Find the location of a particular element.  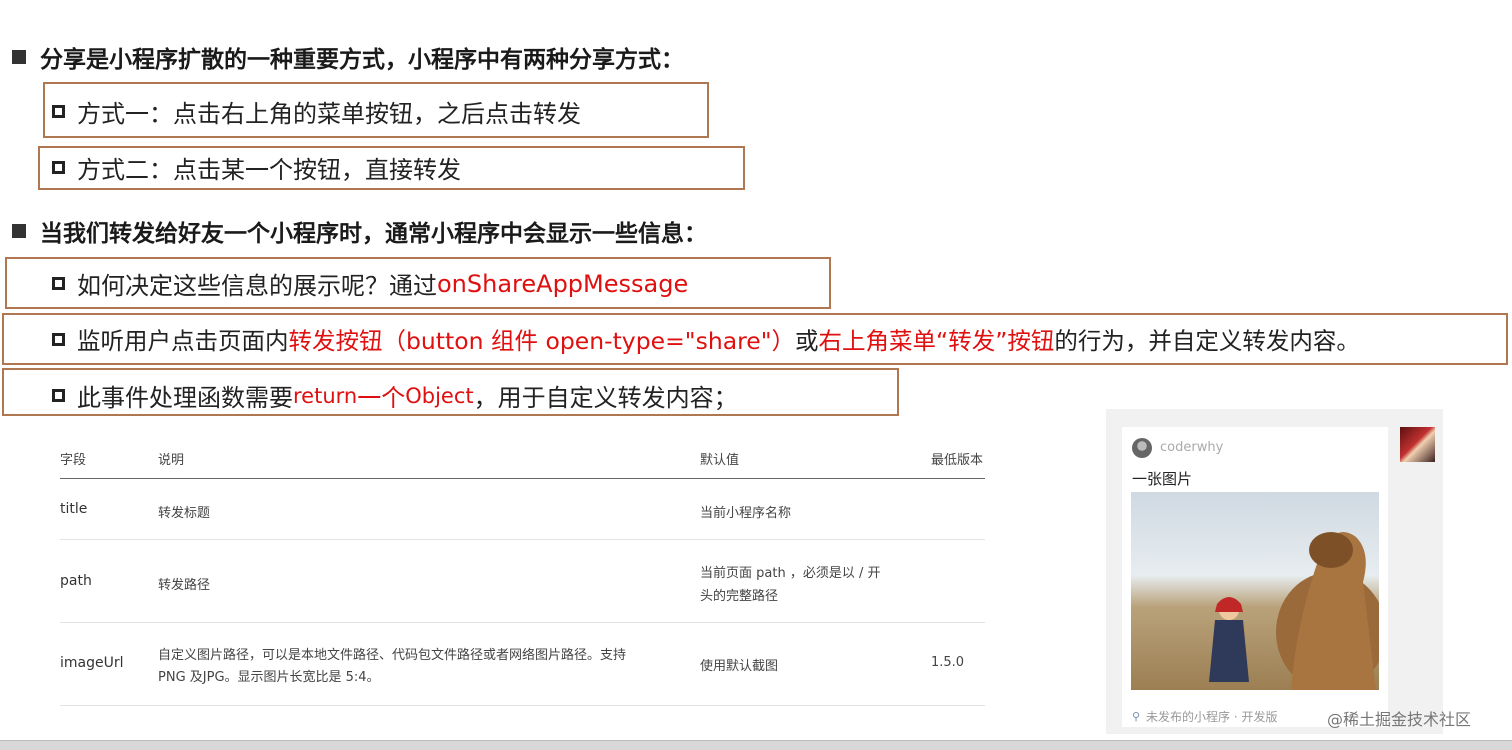

sub-text: 或 is located at coordinates (807, 341).